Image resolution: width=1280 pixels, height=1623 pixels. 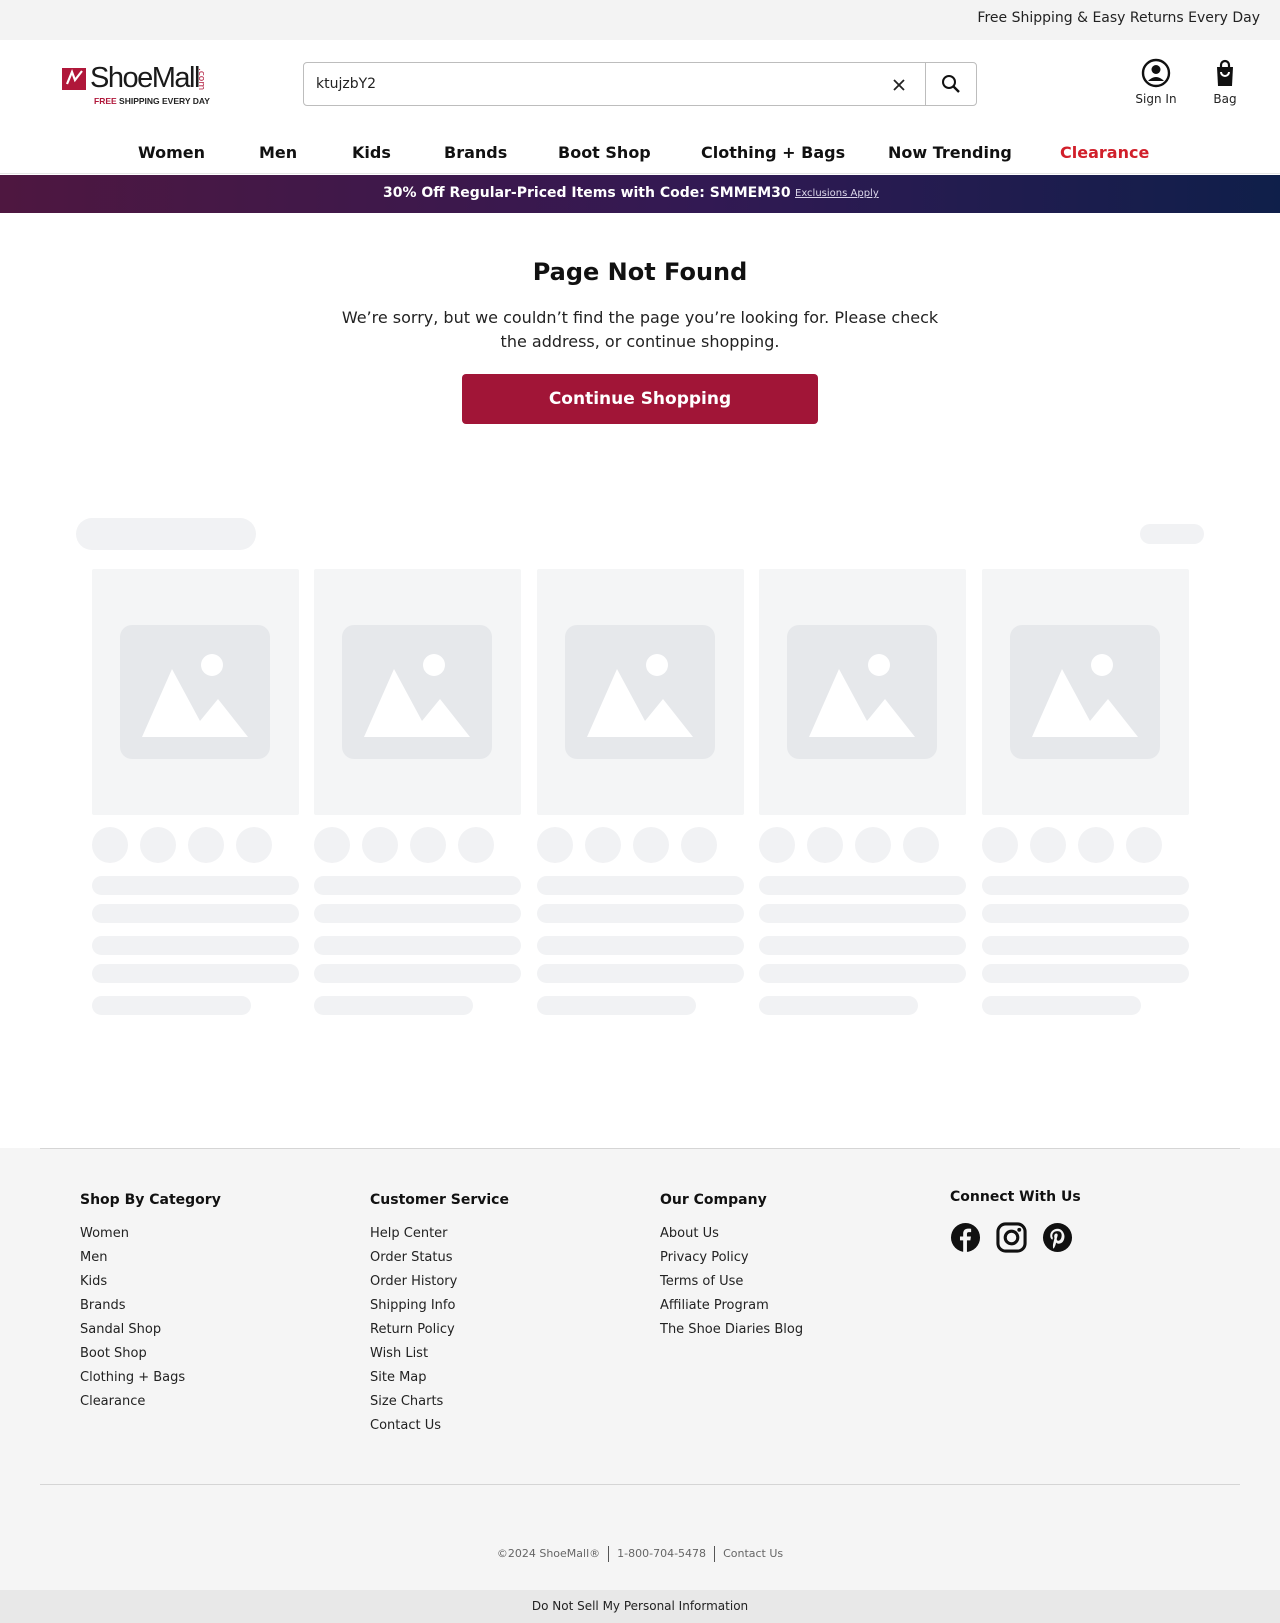 What do you see at coordinates (731, 1262) in the screenshot?
I see `footer-link: Privacy Policy` at bounding box center [731, 1262].